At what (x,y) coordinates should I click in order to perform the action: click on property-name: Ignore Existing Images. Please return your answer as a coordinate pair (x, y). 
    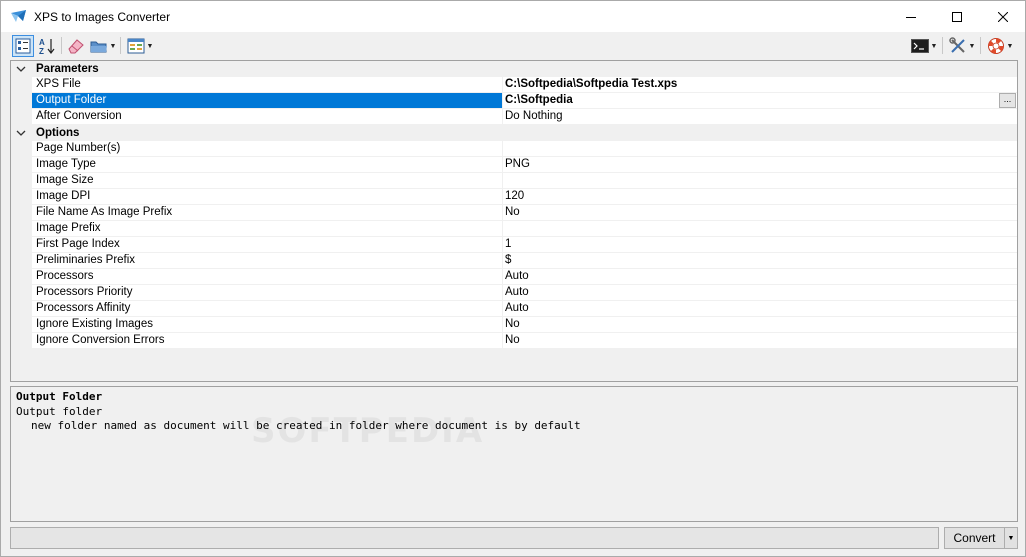
    Looking at the image, I should click on (267, 325).